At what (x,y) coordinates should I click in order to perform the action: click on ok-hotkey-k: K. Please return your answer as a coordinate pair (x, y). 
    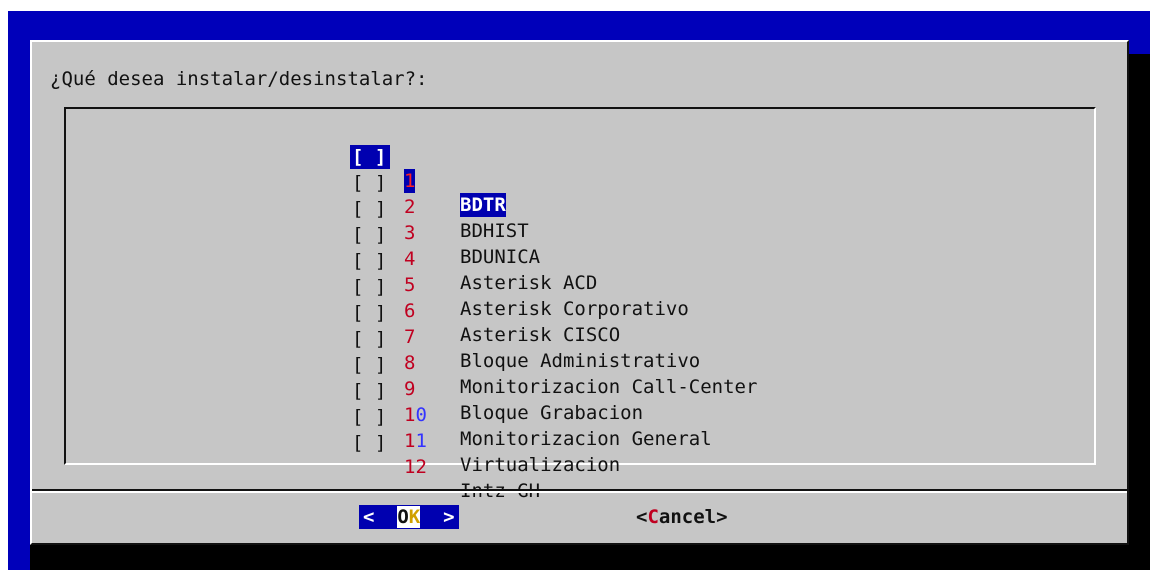
    Looking at the image, I should click on (414, 517).